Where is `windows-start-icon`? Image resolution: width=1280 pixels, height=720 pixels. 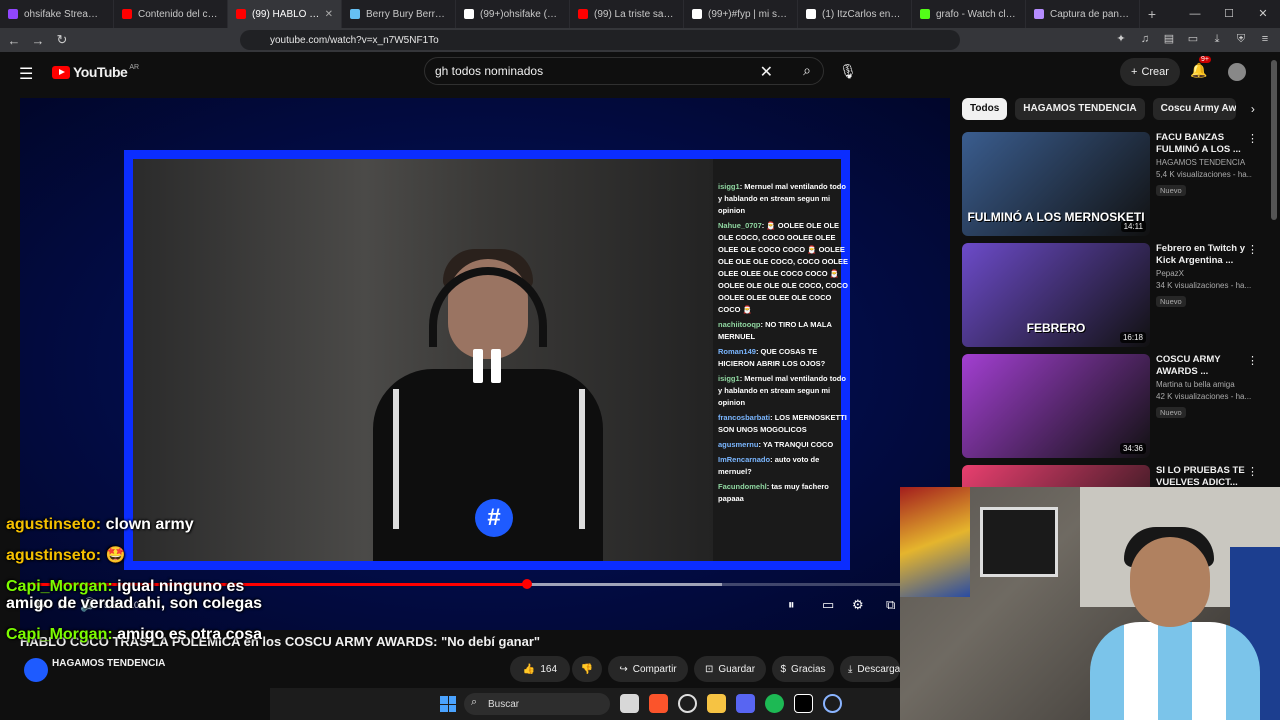
windows-start-icon is located at coordinates (448, 704).